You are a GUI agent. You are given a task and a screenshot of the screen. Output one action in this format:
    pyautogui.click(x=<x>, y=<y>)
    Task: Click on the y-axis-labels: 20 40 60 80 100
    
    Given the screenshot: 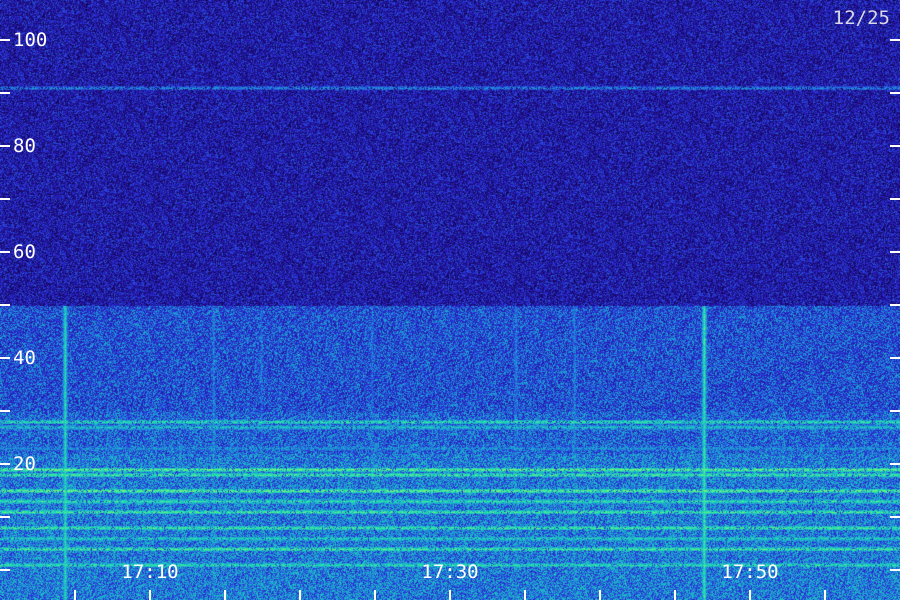 What is the action you would take?
    pyautogui.click(x=30, y=252)
    